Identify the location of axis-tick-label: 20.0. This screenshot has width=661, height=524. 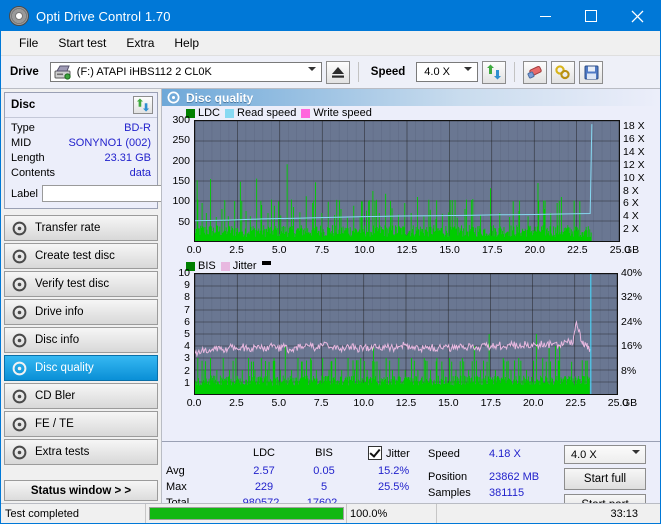
(535, 250).